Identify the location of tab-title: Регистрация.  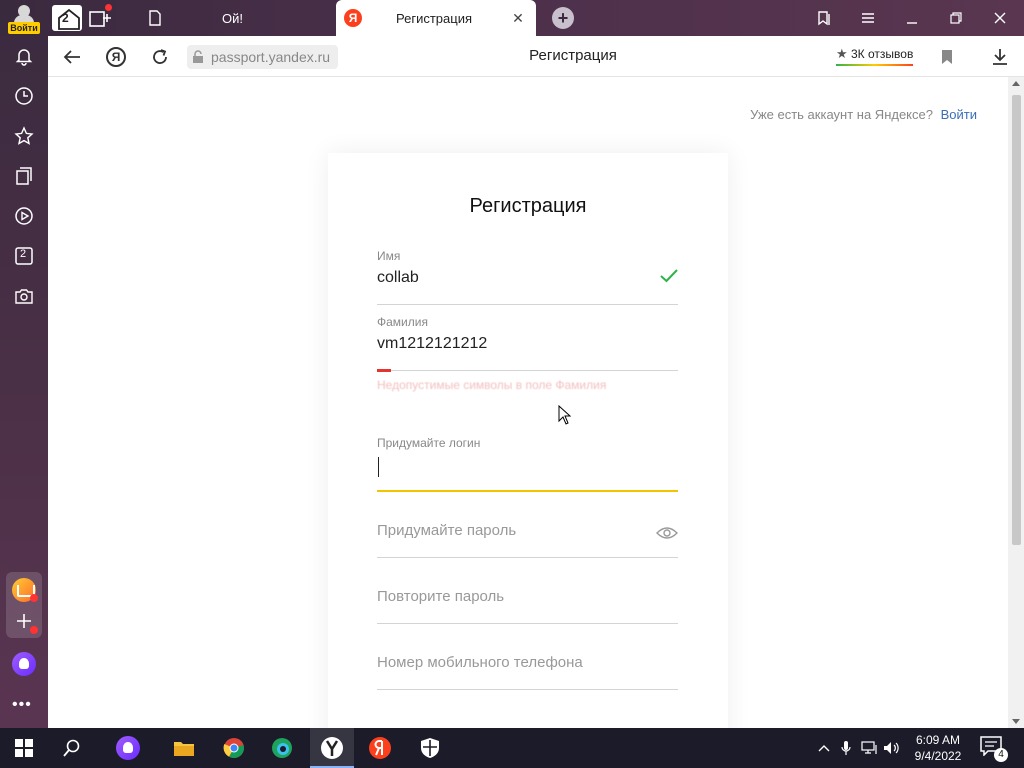
(434, 18).